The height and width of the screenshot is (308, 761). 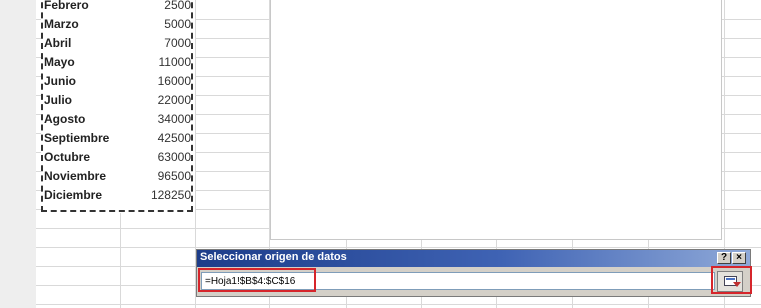 What do you see at coordinates (75, 176) in the screenshot?
I see `month-cell: Noviembre` at bounding box center [75, 176].